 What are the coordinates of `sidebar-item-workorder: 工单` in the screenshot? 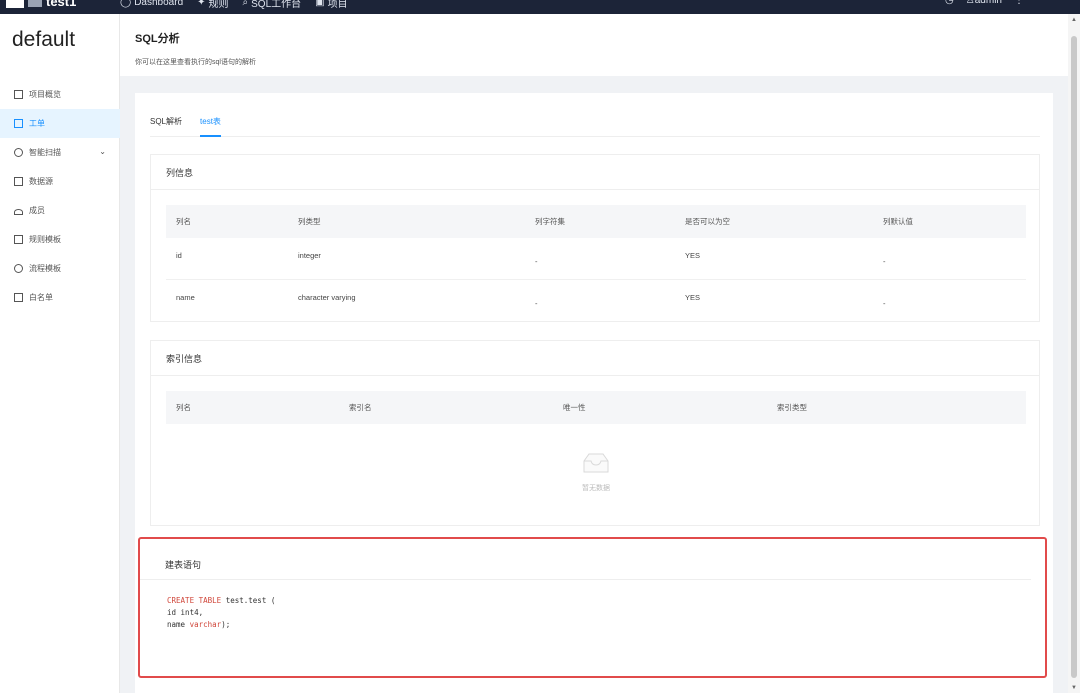 It's located at (60, 123).